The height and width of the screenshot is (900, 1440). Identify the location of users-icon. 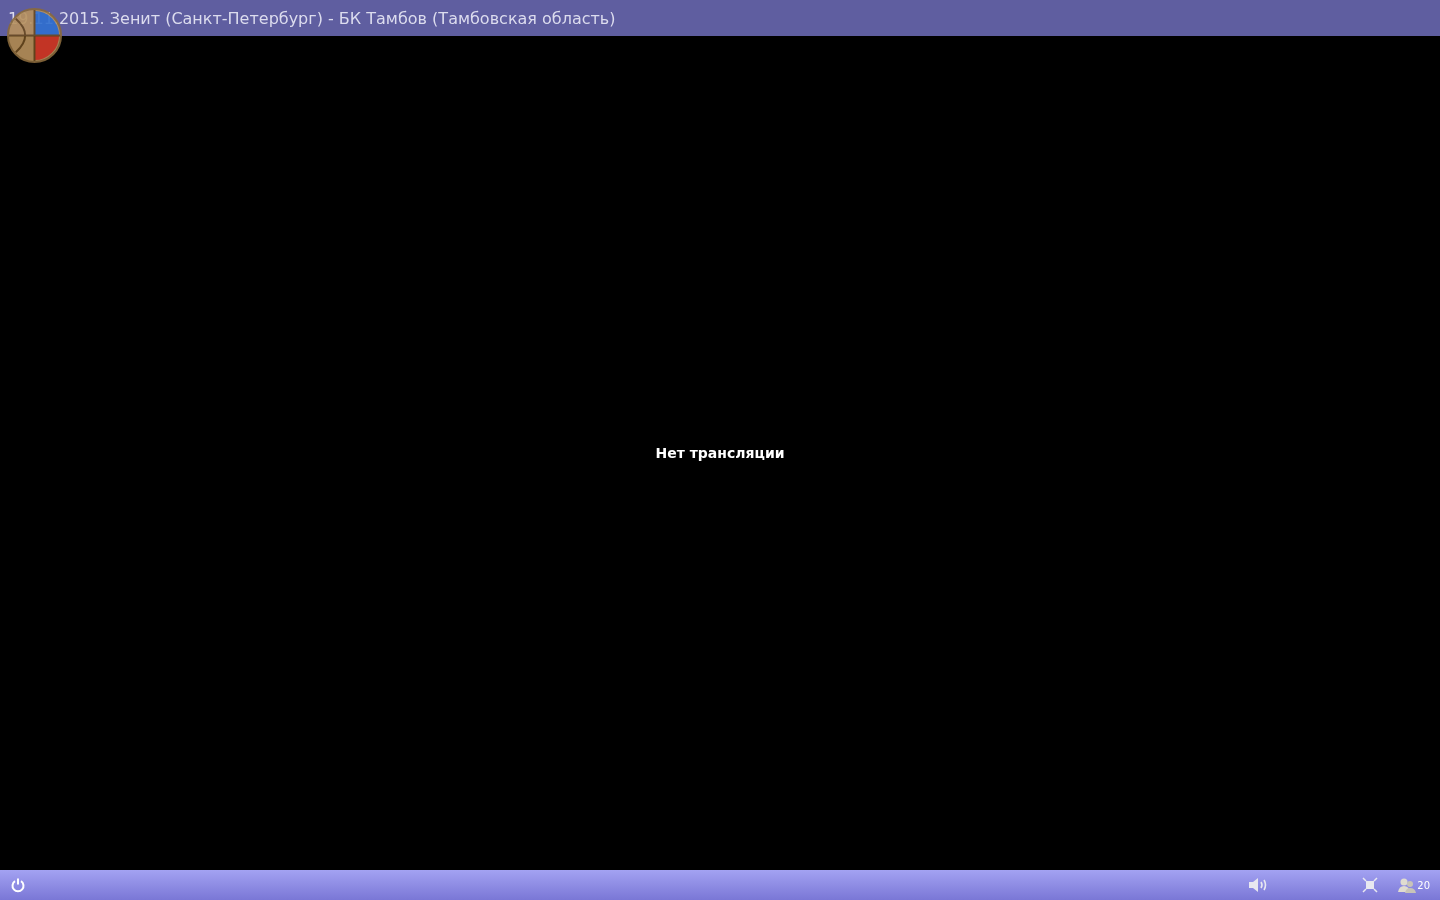
(1407, 885).